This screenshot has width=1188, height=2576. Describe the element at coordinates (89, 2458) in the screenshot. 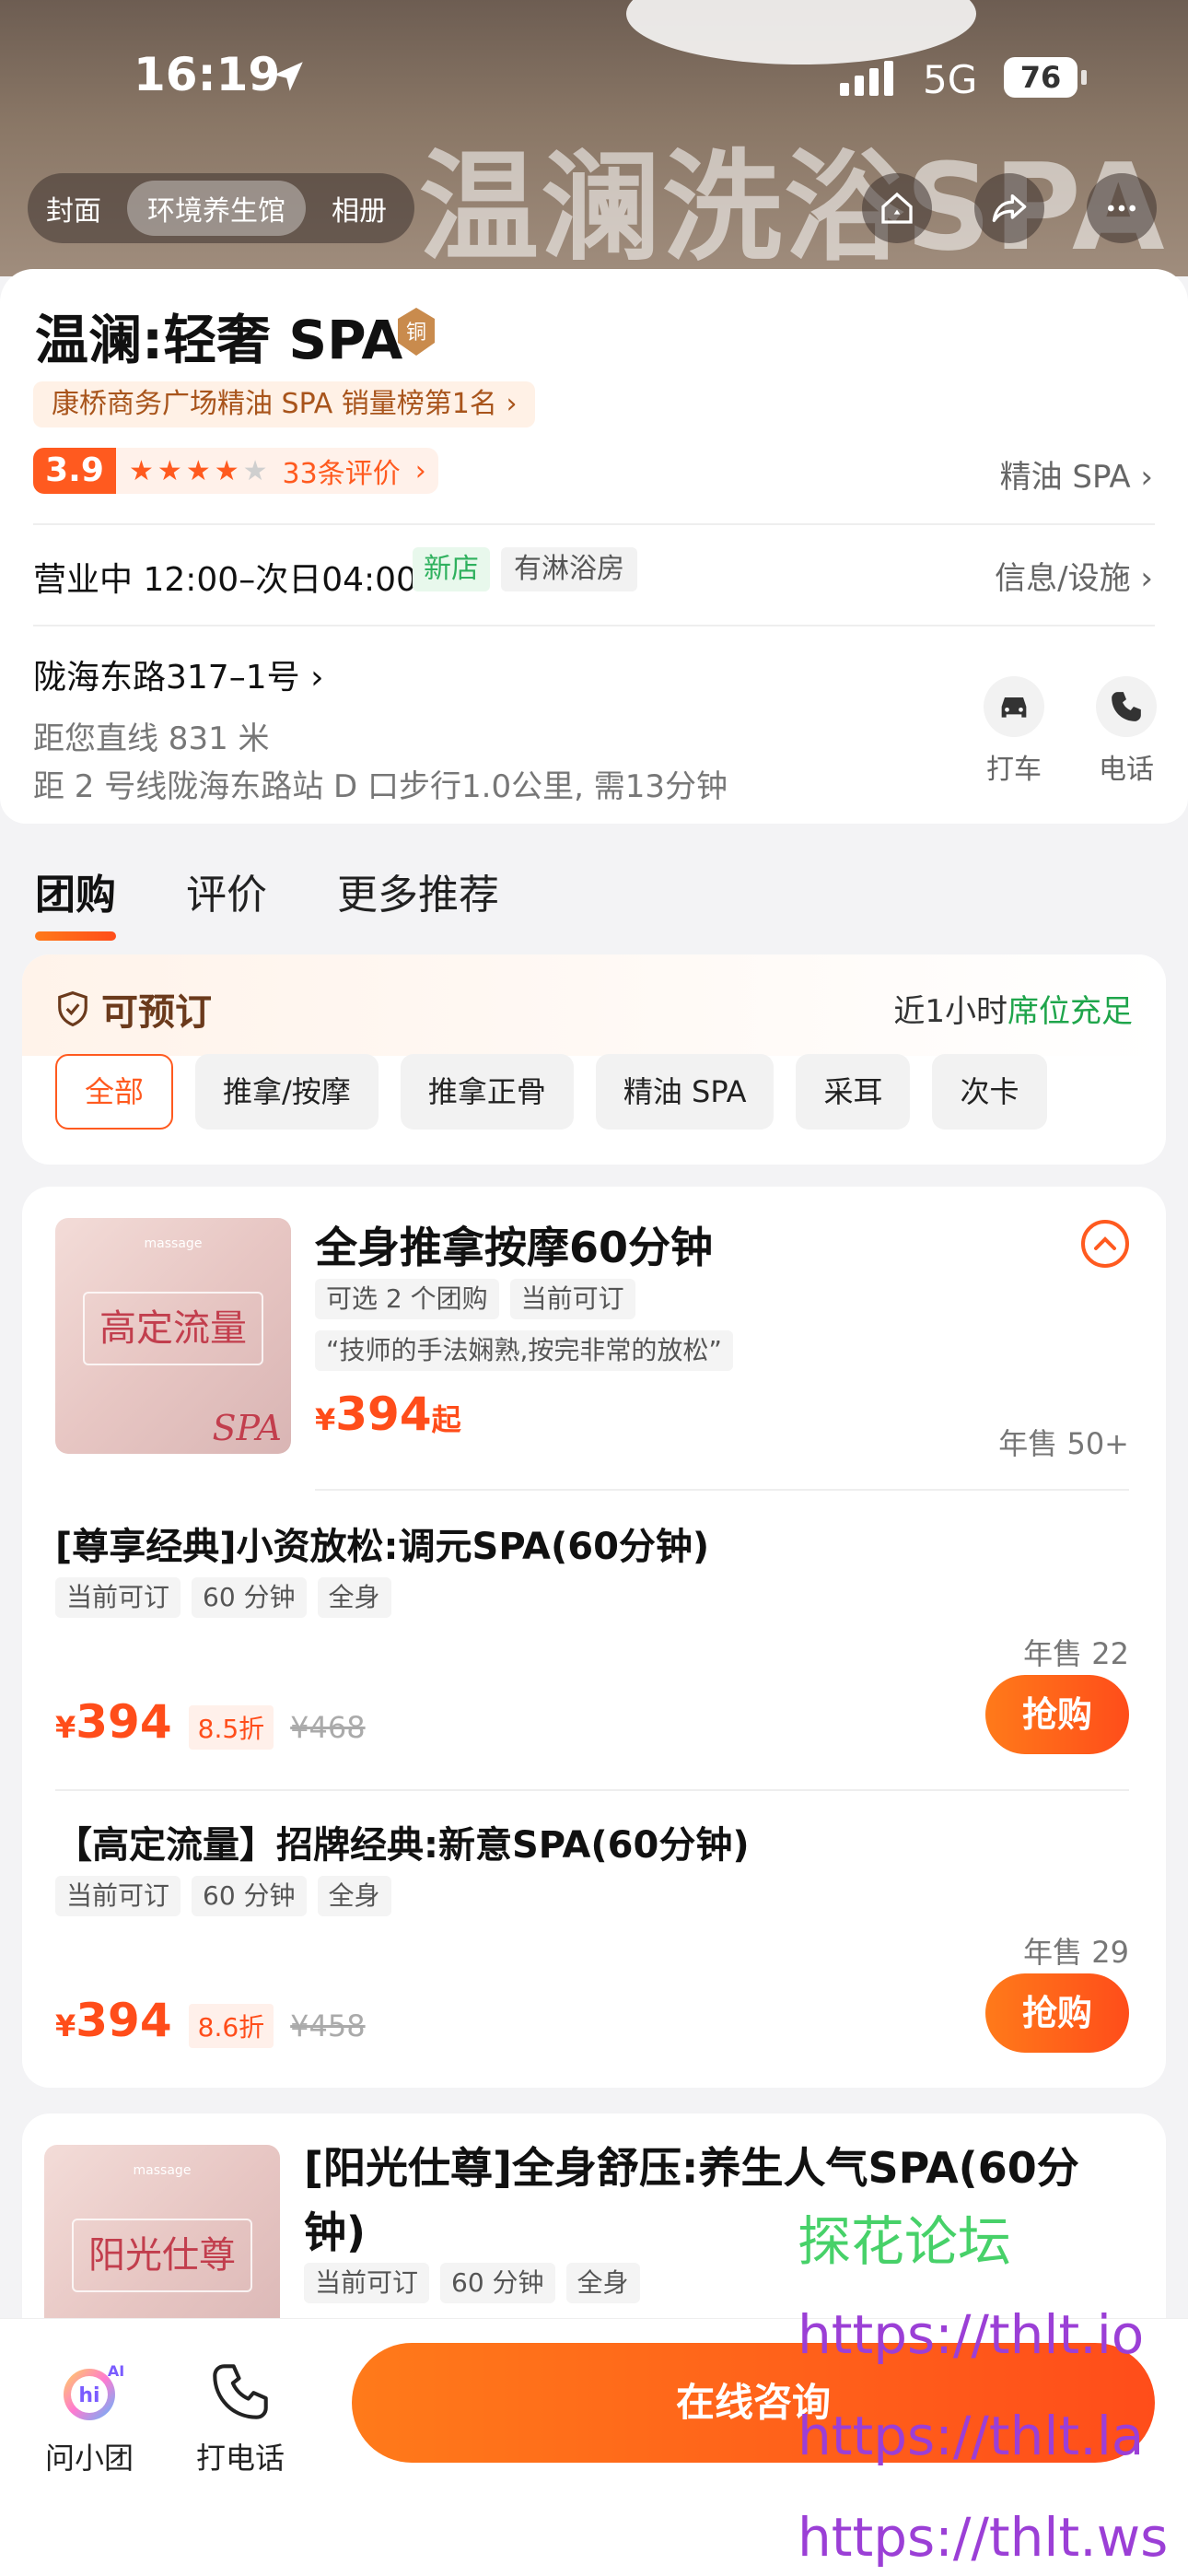

I see `assistant-label: 问小团` at that location.